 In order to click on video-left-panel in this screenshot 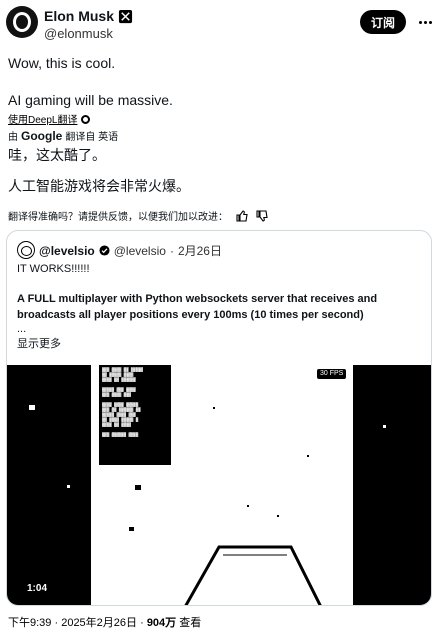, I will do `click(49, 485)`.